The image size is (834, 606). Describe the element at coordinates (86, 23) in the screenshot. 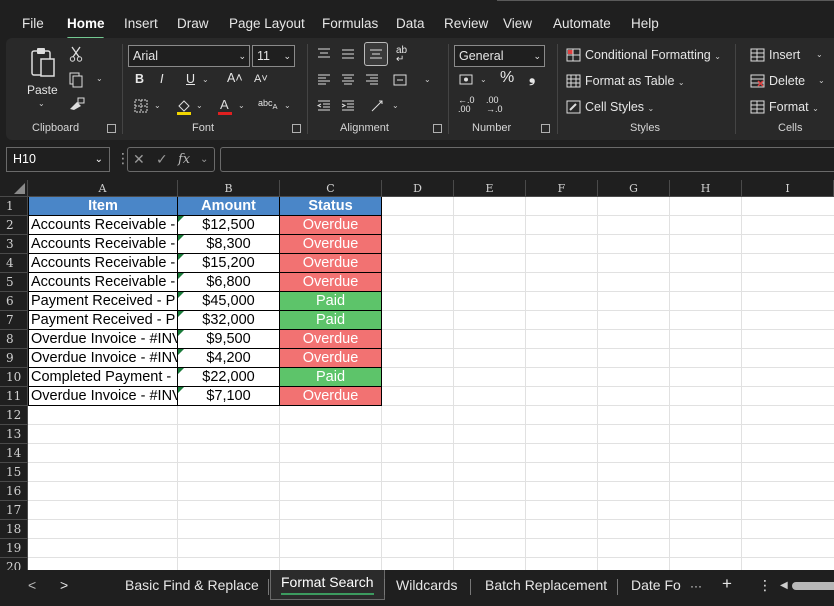

I see `tab-home: Home` at that location.